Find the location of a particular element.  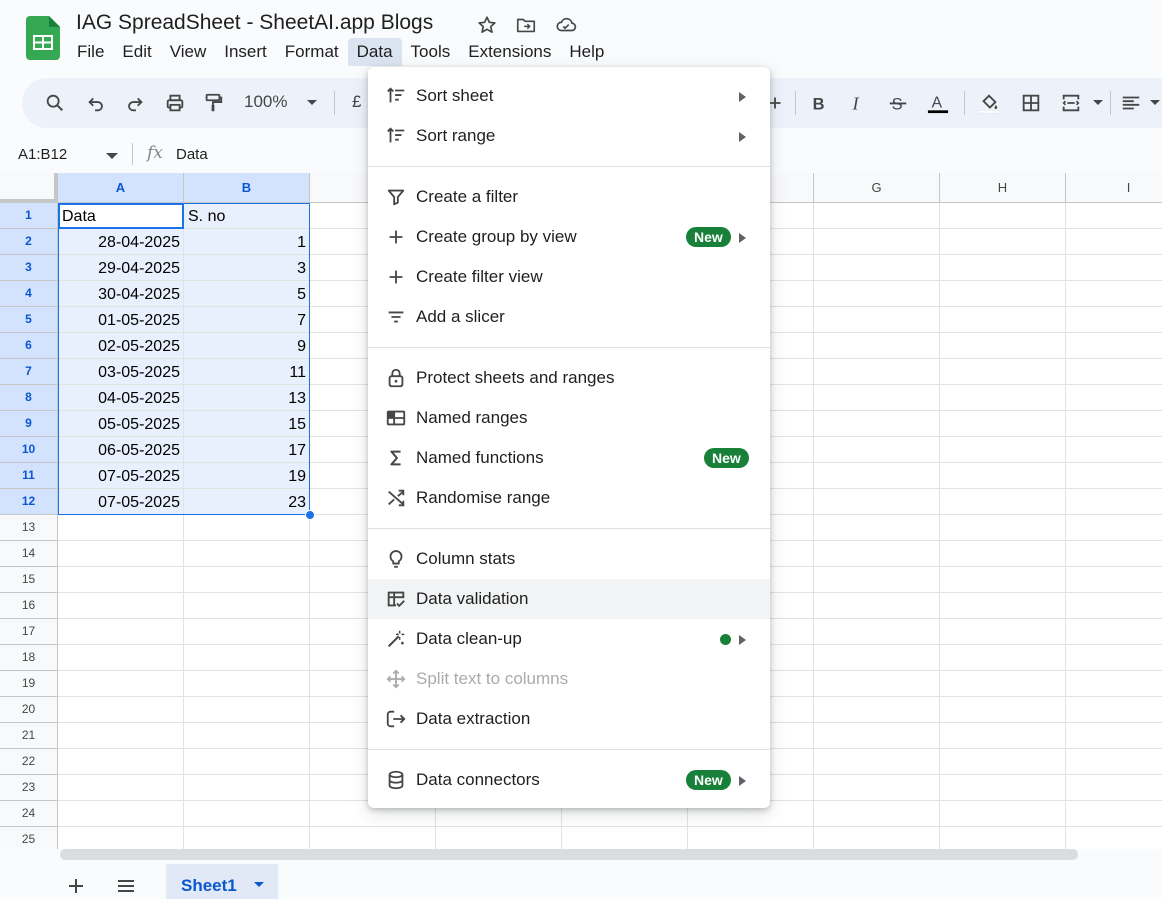

row-header-23: 23 is located at coordinates (29, 788).